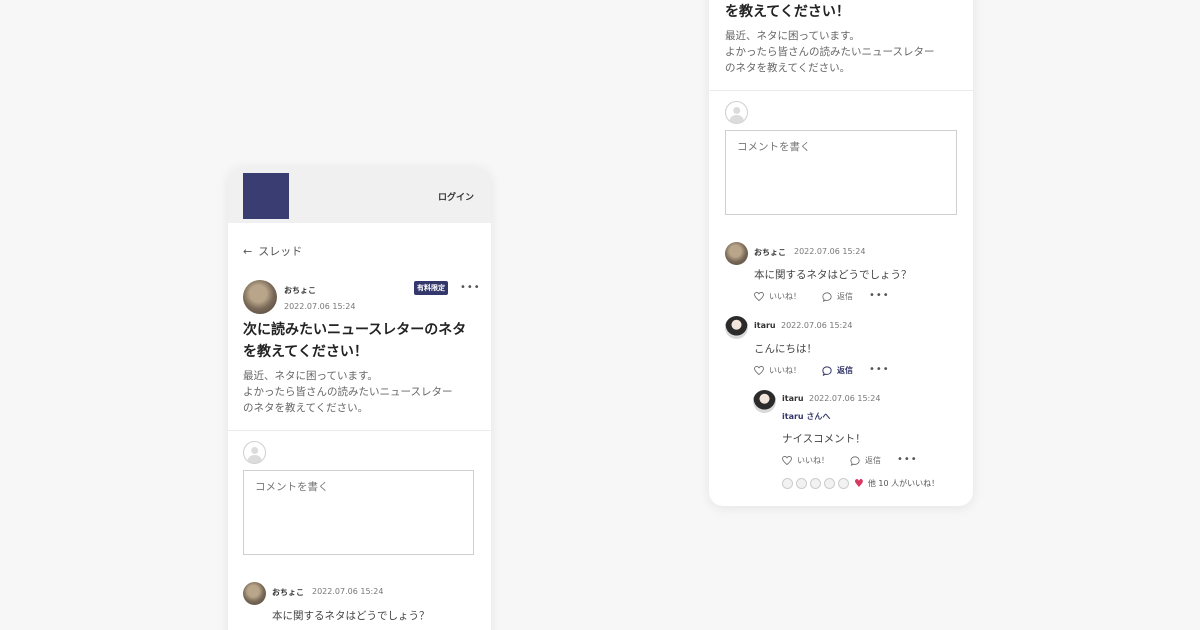 The width and height of the screenshot is (1200, 630). What do you see at coordinates (456, 196) in the screenshot?
I see `login-button: ログイン` at bounding box center [456, 196].